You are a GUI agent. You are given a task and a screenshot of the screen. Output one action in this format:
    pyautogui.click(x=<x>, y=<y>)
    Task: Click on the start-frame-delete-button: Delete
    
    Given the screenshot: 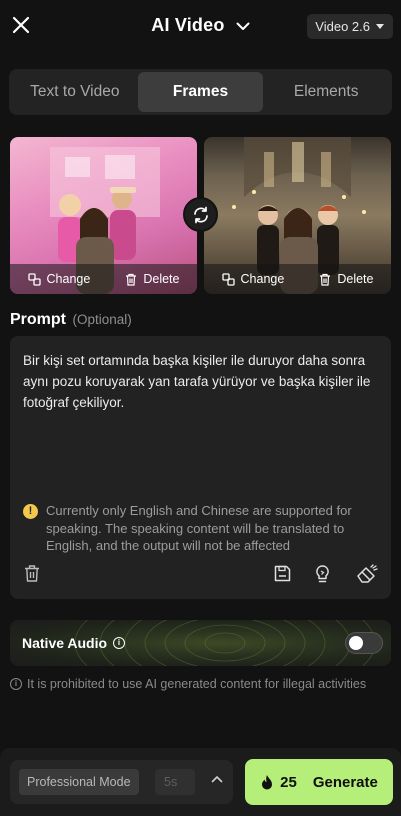 What is the action you would take?
    pyautogui.click(x=152, y=279)
    